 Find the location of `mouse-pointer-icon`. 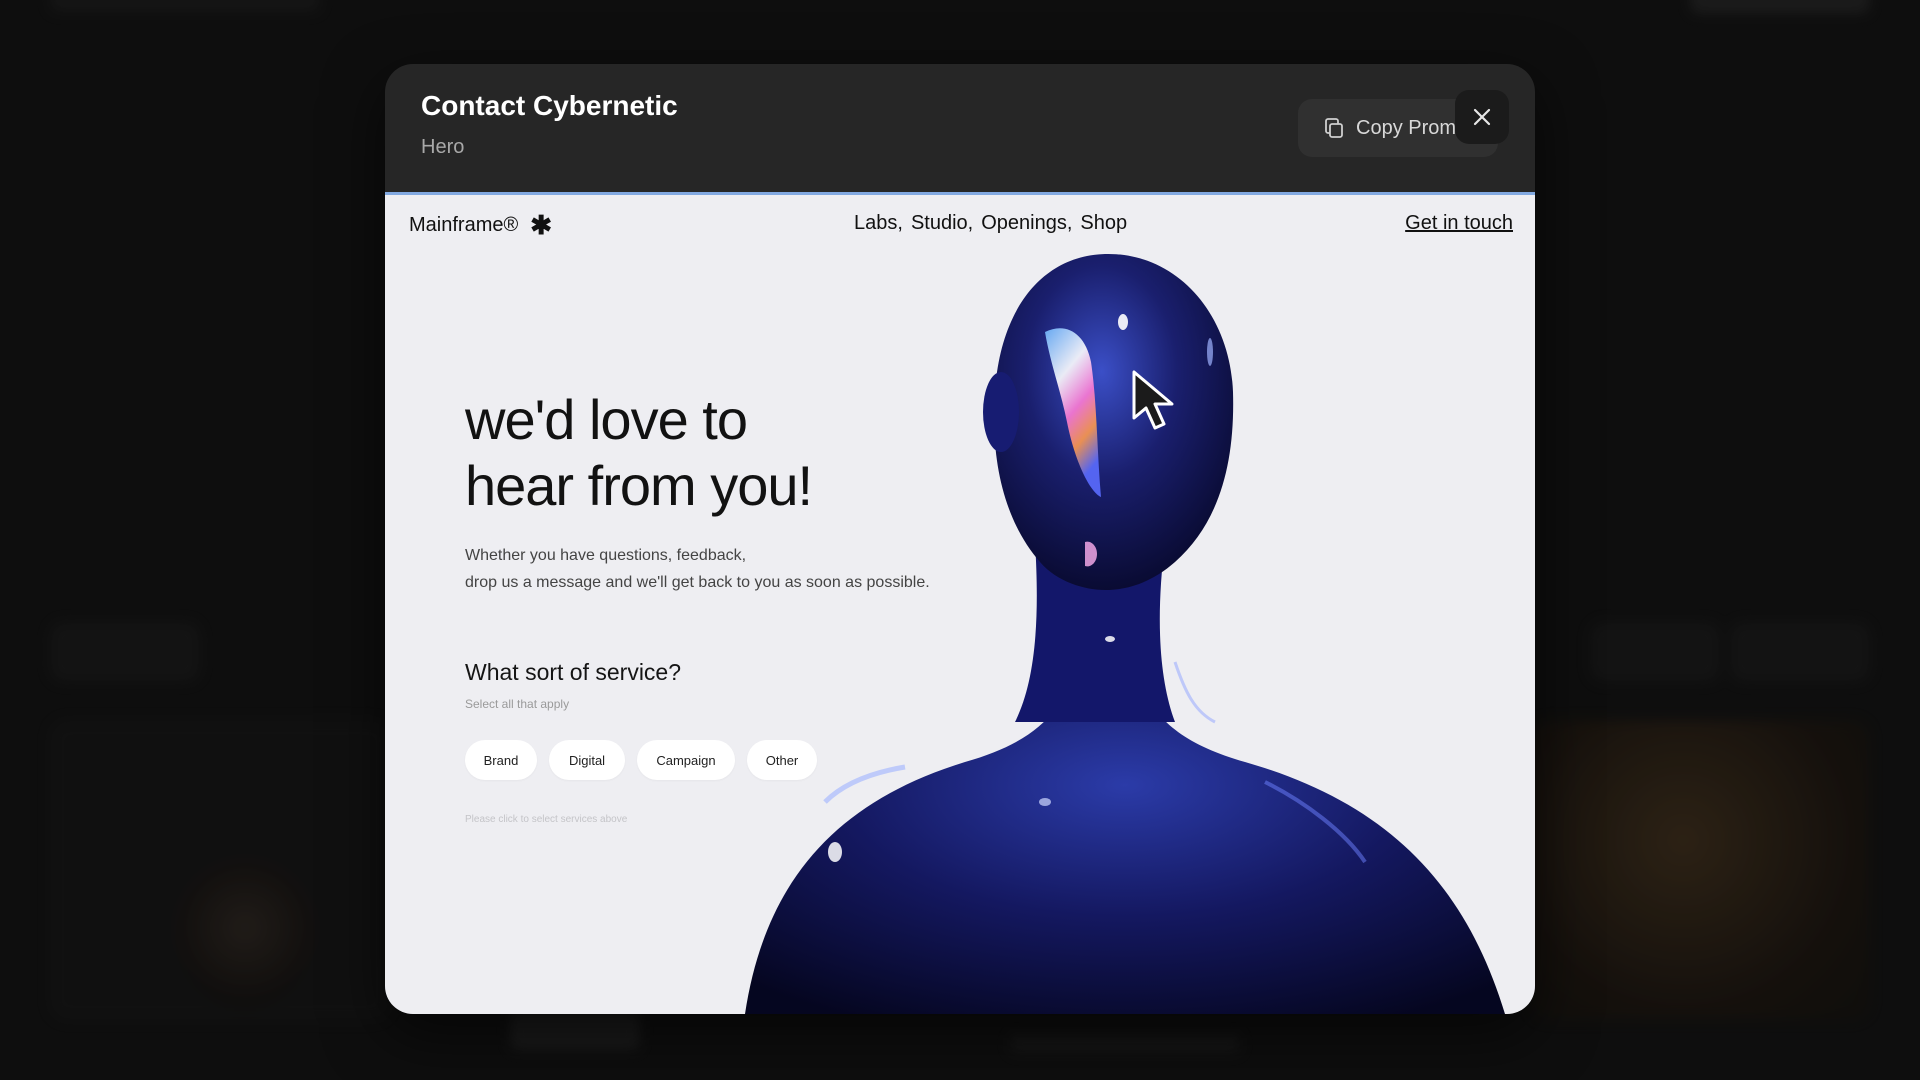

mouse-pointer-icon is located at coordinates (1153, 400).